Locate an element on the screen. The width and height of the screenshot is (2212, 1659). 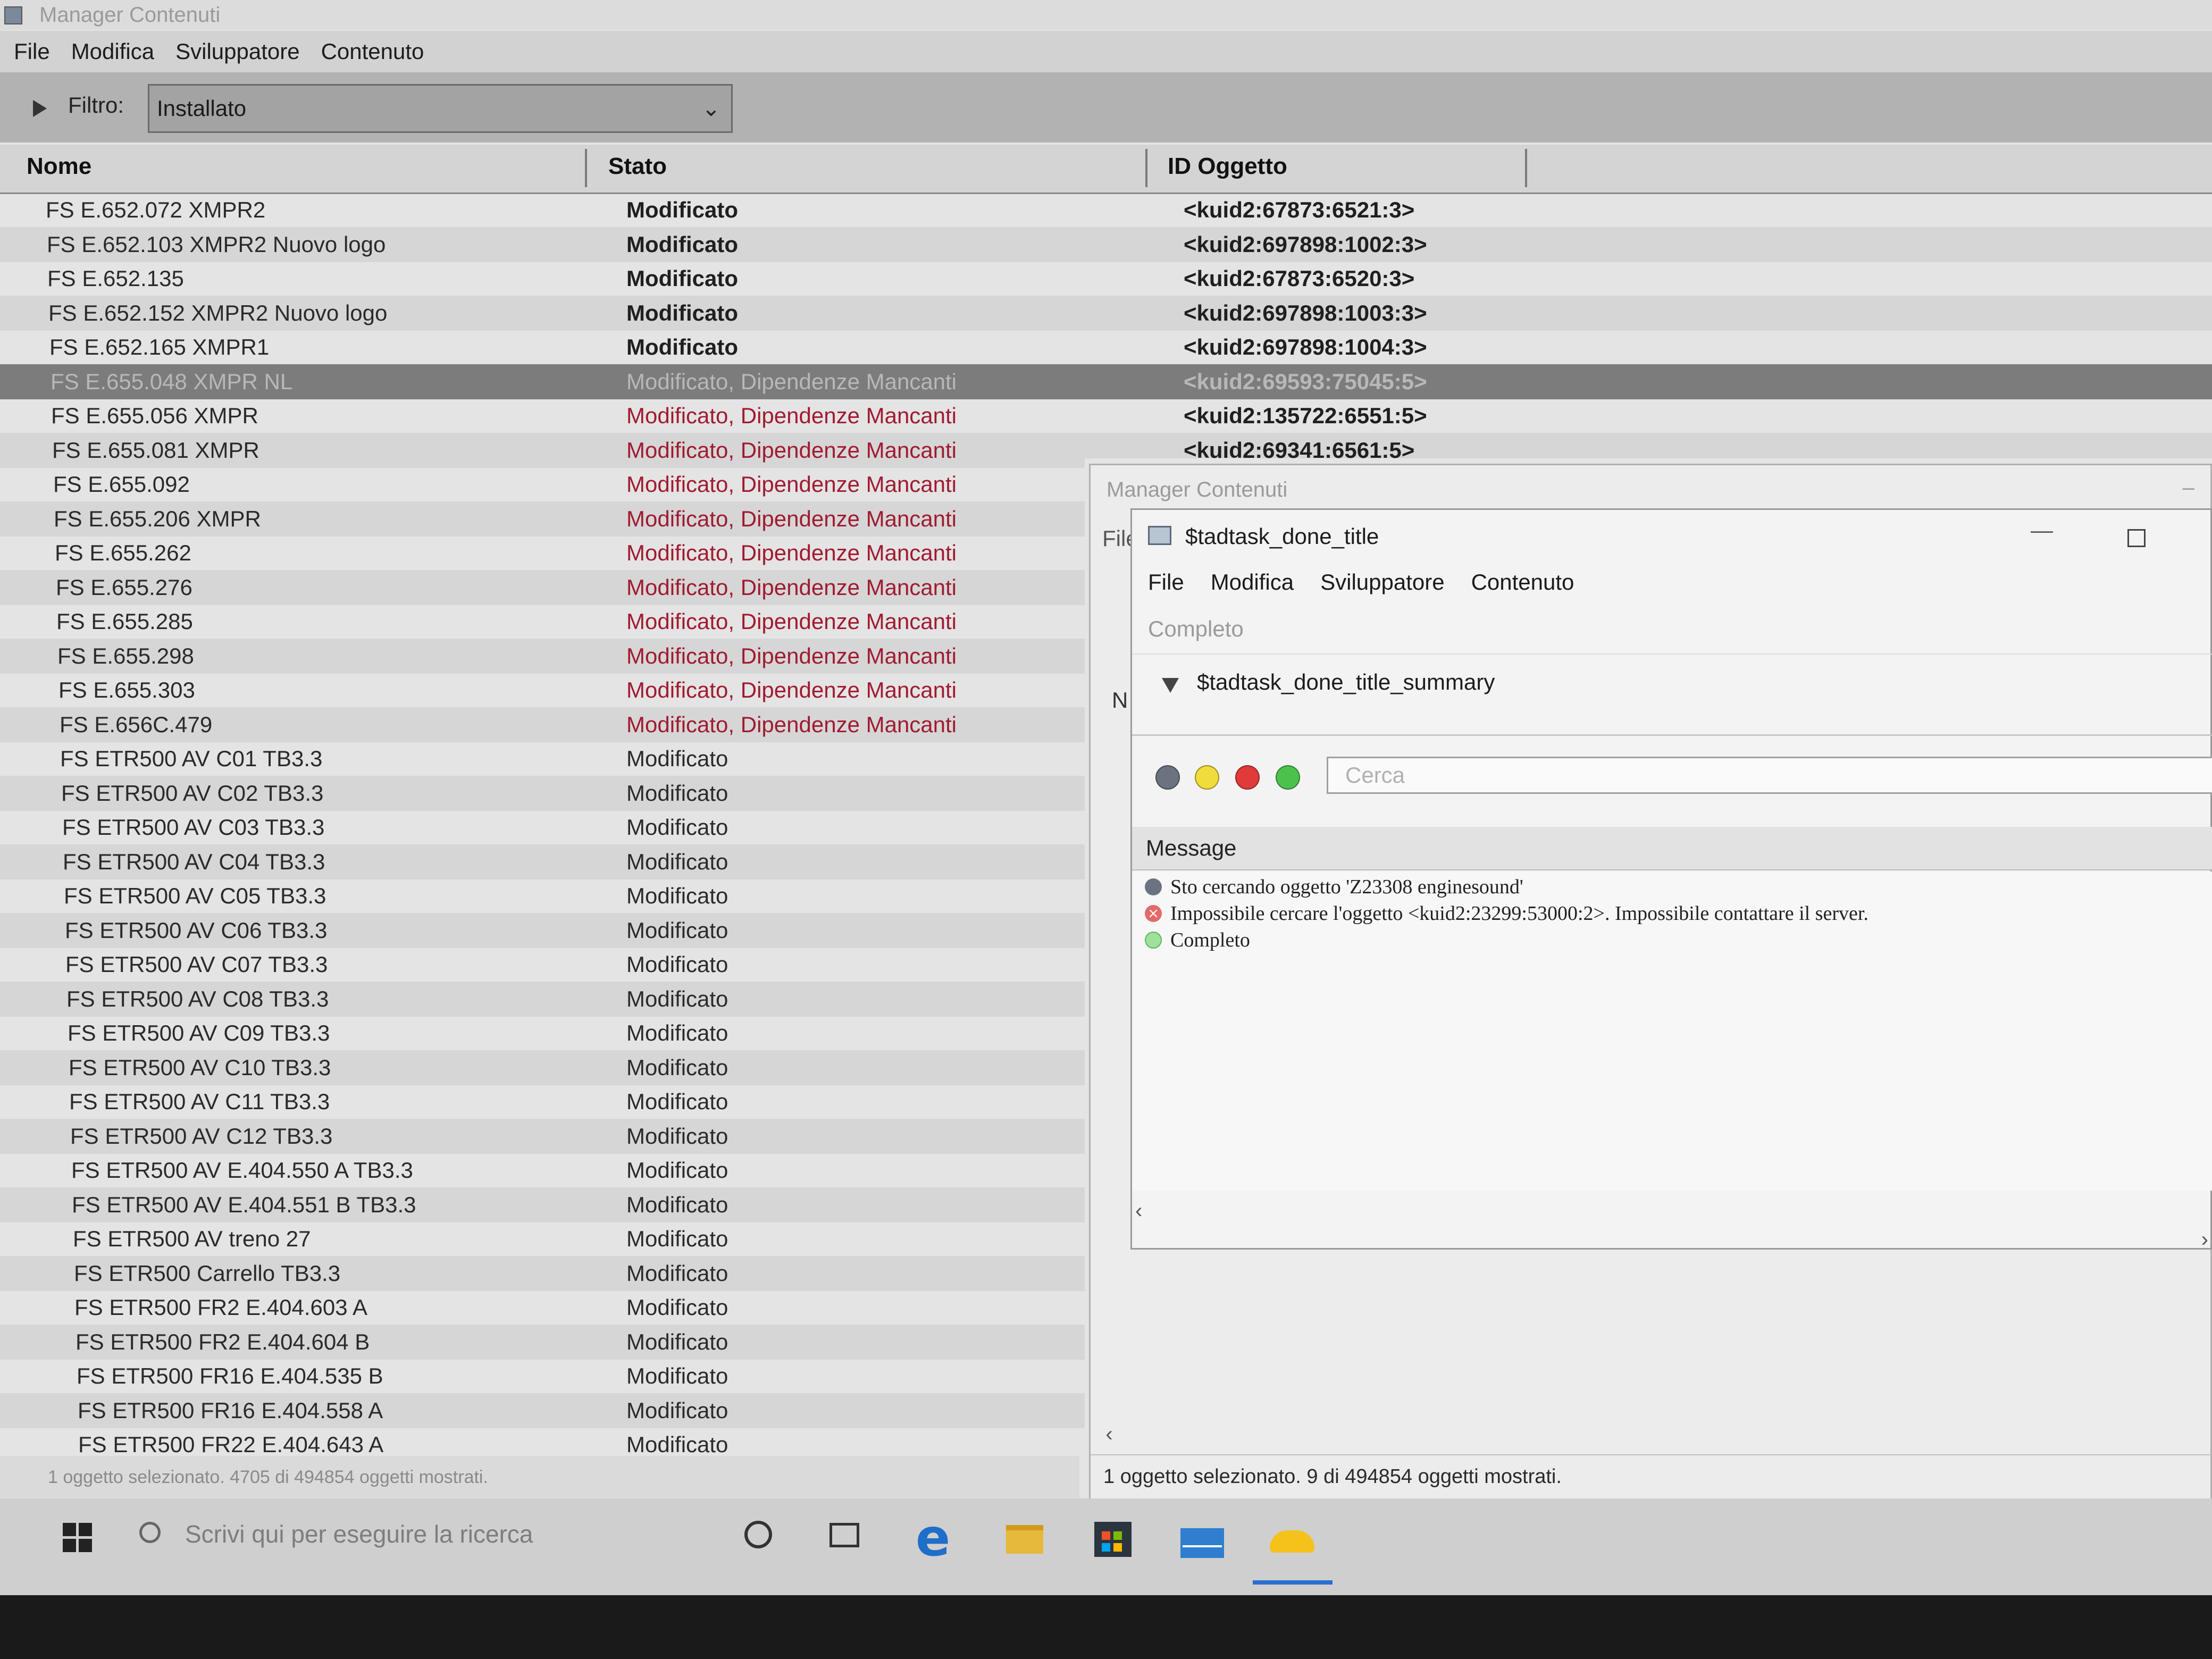
column-header-state: Stato is located at coordinates (637, 166).